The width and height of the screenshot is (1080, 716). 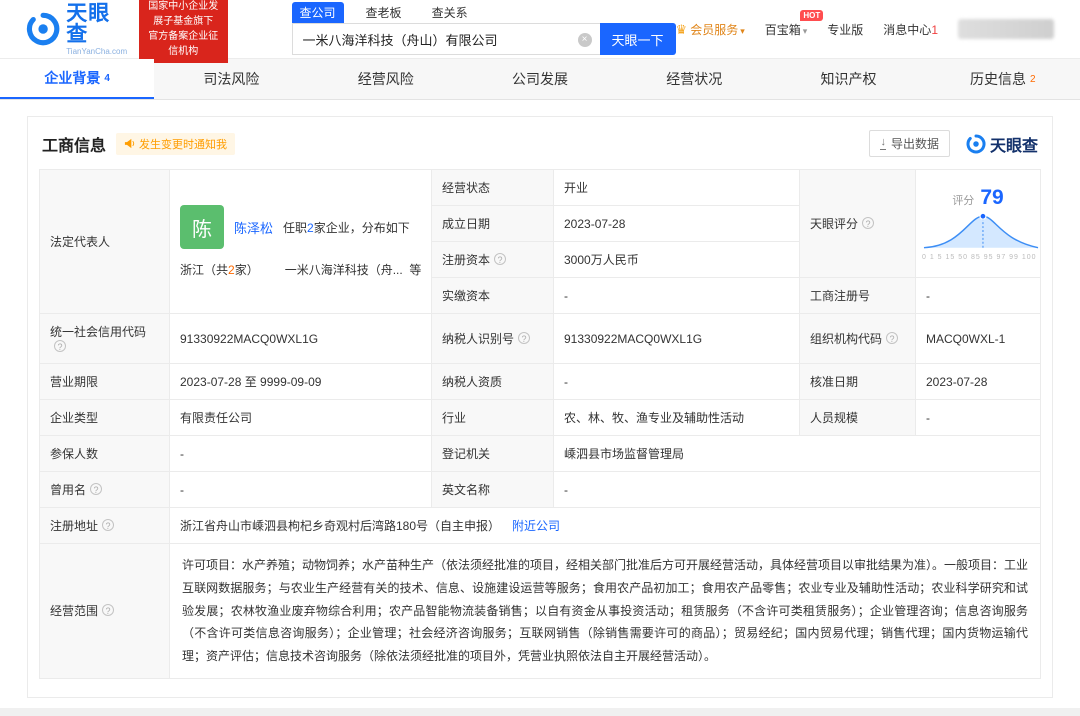 What do you see at coordinates (231, 79) in the screenshot?
I see `tab-judicial-risk: 司法风险` at bounding box center [231, 79].